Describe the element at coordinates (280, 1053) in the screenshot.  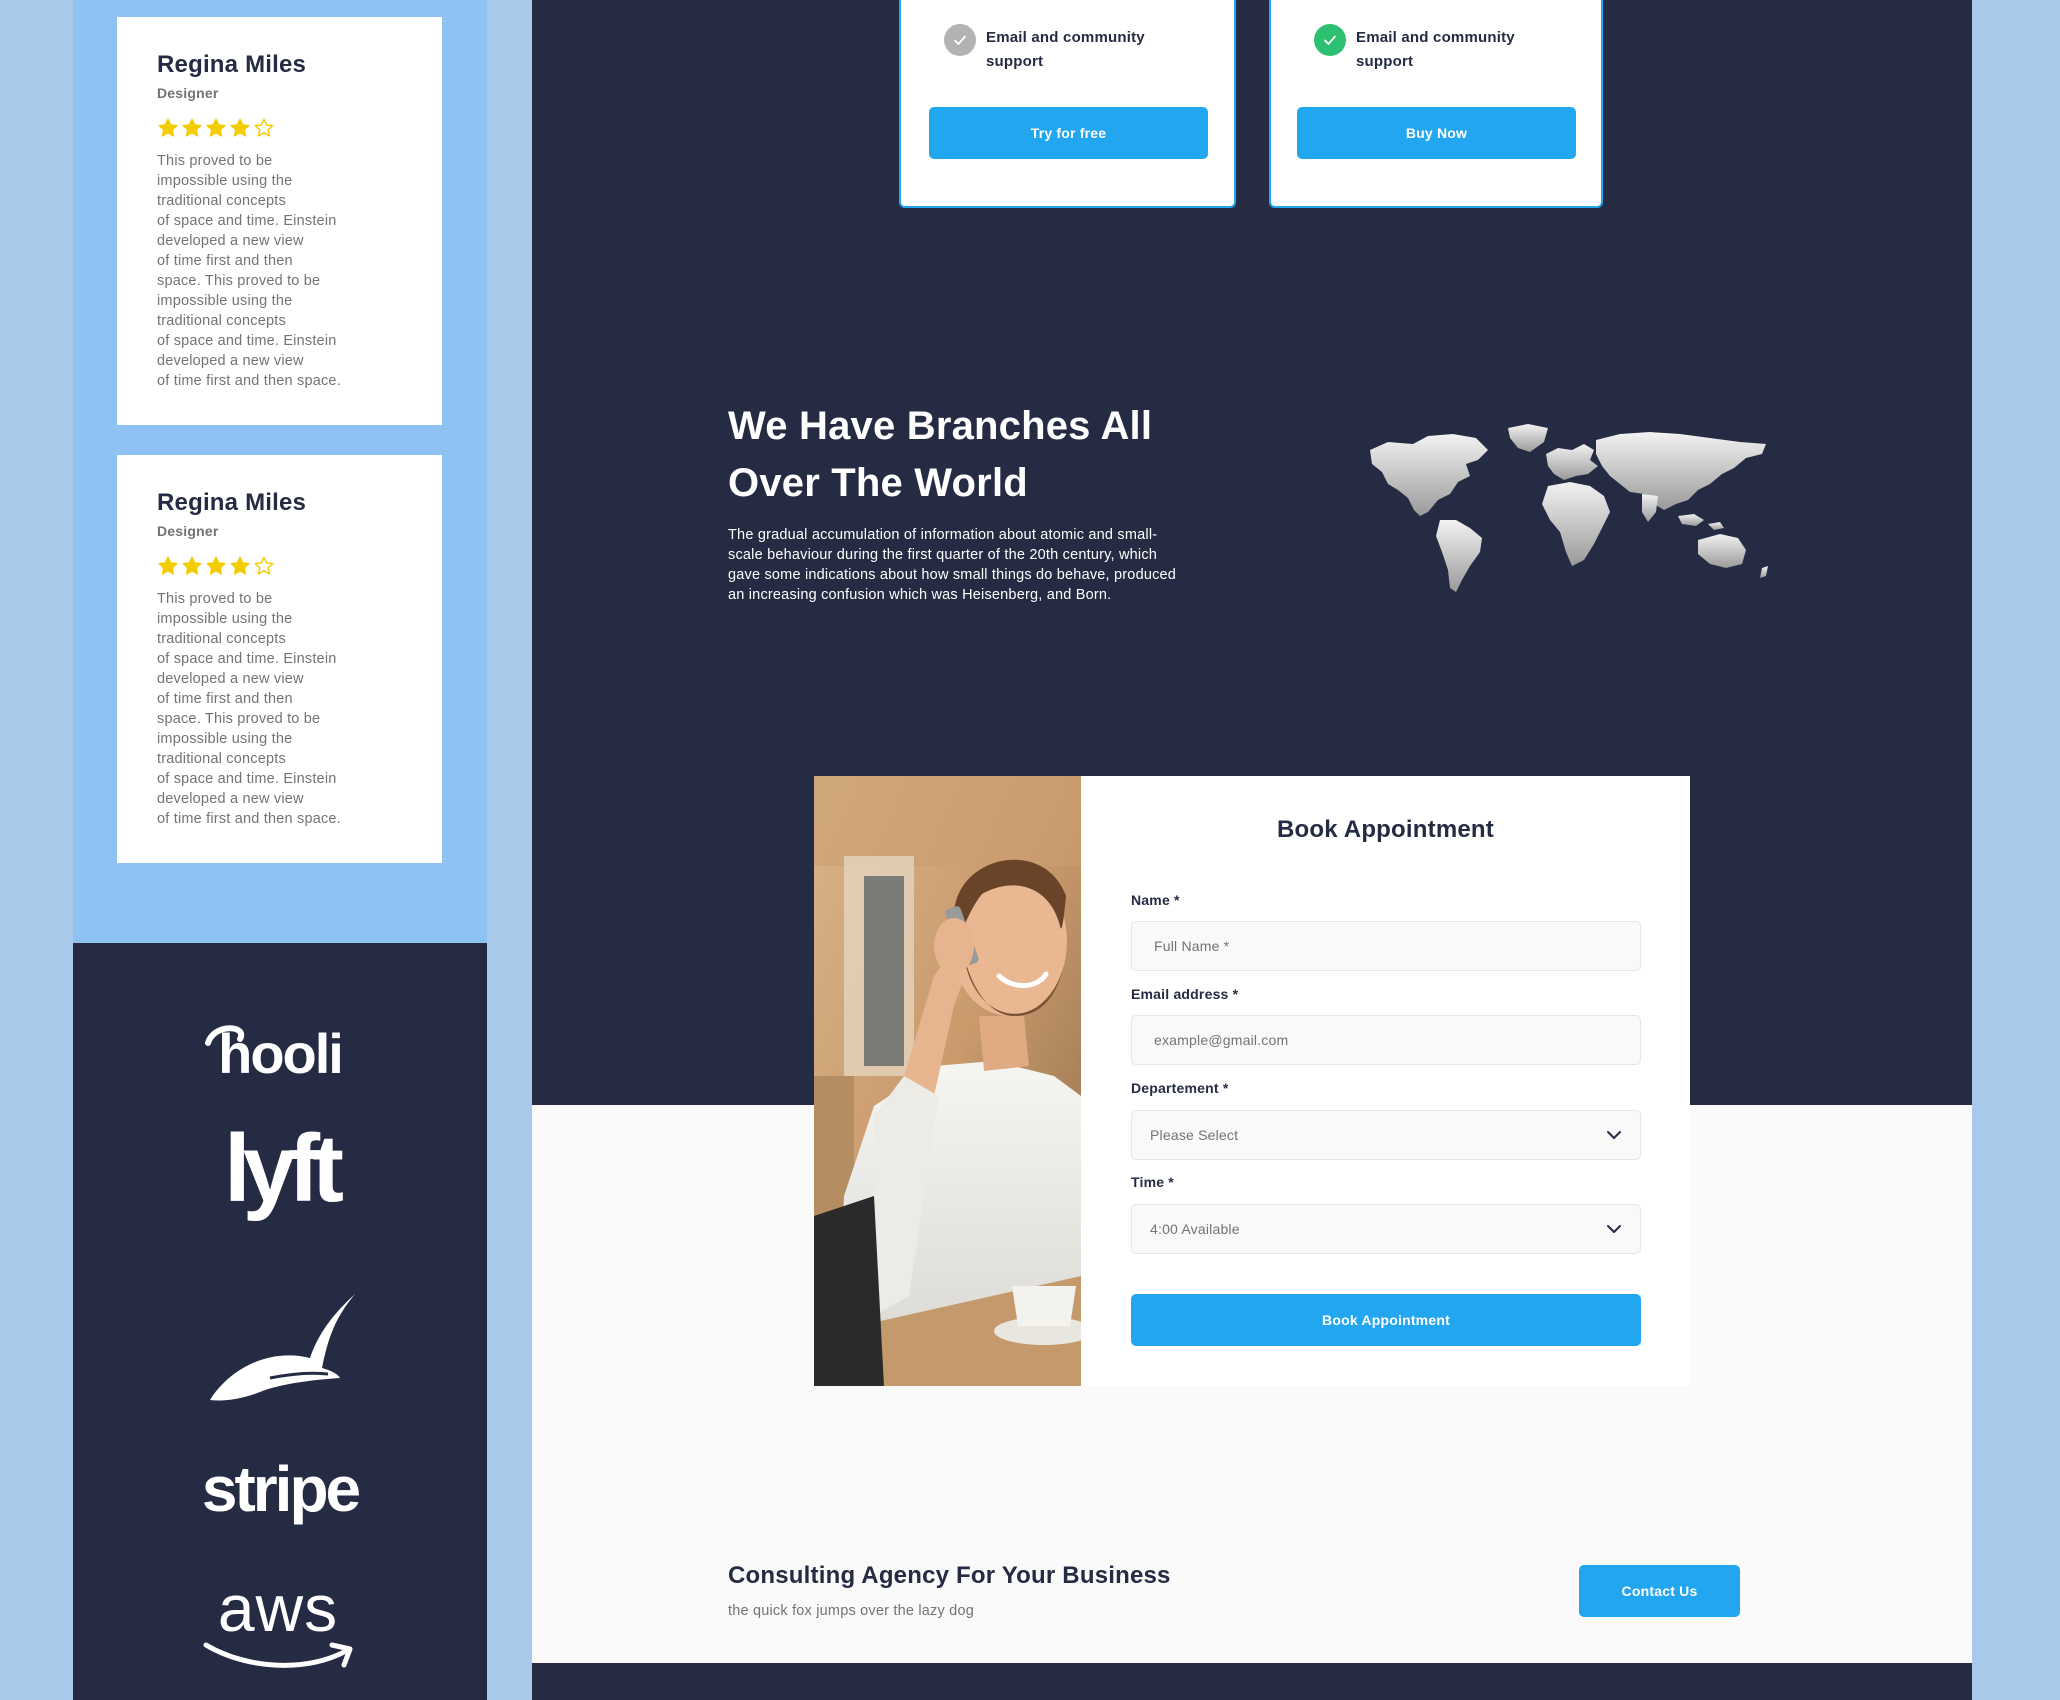
I see `hooli-logo: hooli` at that location.